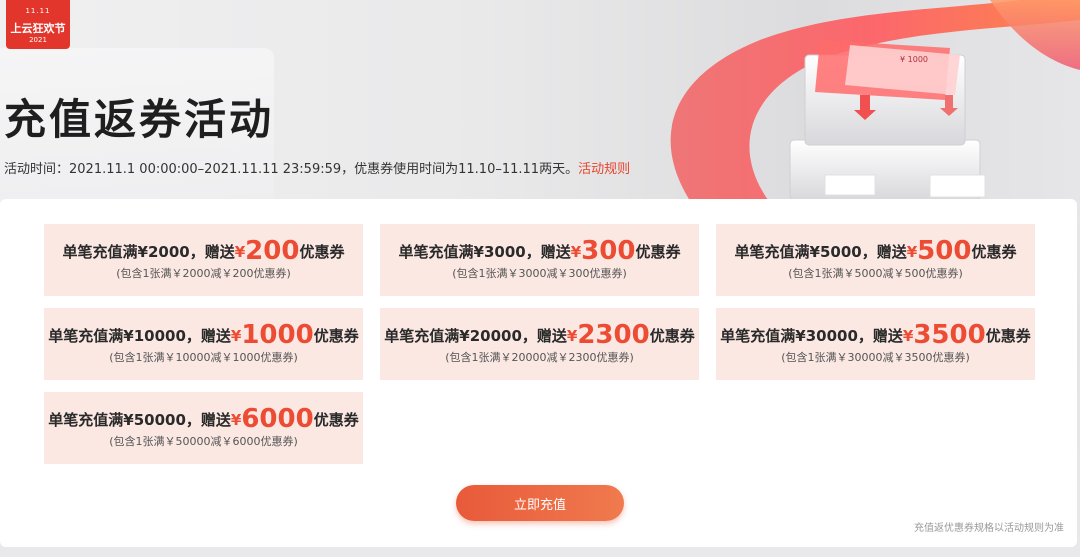  Describe the element at coordinates (604, 169) in the screenshot. I see `activity-rules-link: 活动规则` at that location.